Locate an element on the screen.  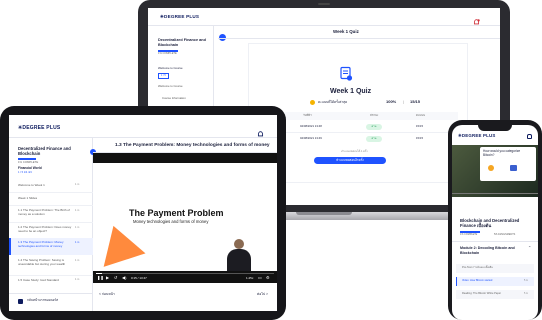
phone-logo: ✳DEGREE PLUS is located at coordinates (477, 136).